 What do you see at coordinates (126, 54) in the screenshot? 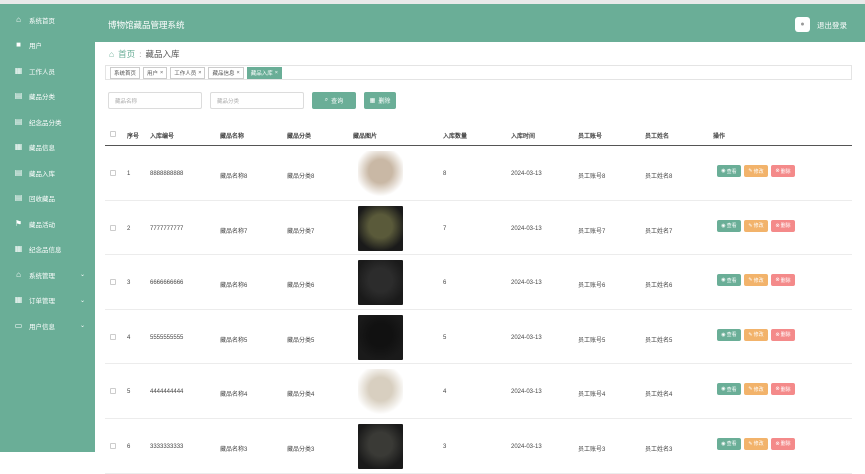
I see `breadcrumb-home: 首页` at bounding box center [126, 54].